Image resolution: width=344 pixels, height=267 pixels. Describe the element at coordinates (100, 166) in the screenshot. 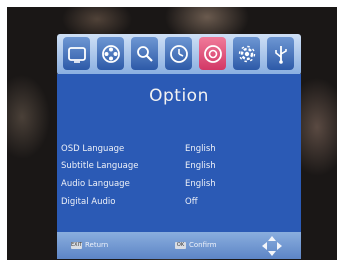

I see `setting-label: Subtitle Language` at that location.